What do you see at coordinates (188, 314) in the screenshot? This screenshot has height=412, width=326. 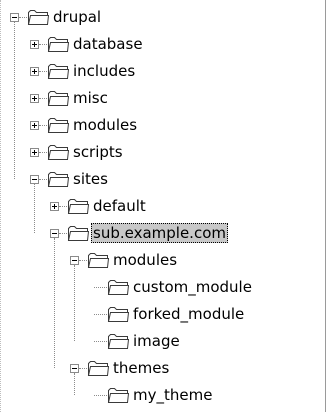 I see `tree-item-forked-module: forked_module` at bounding box center [188, 314].